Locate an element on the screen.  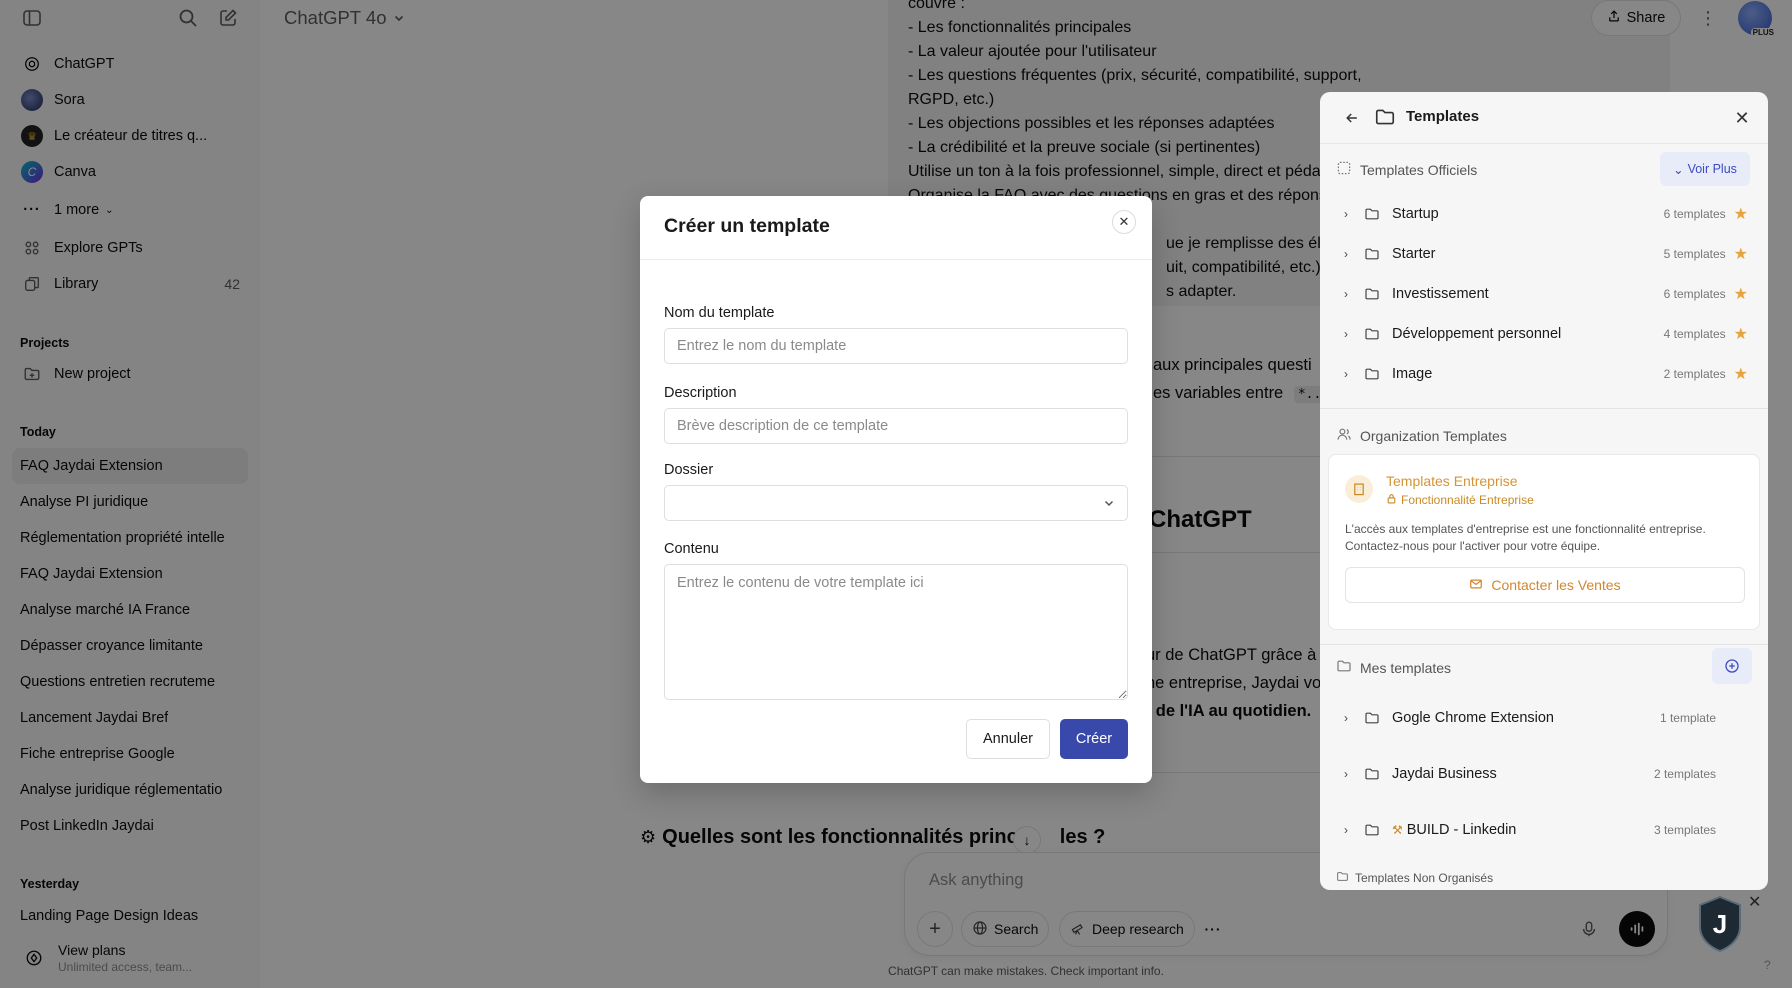
my-folder-row: › Gogle Chrome Extension 1 template is located at coordinates (1534, 718).